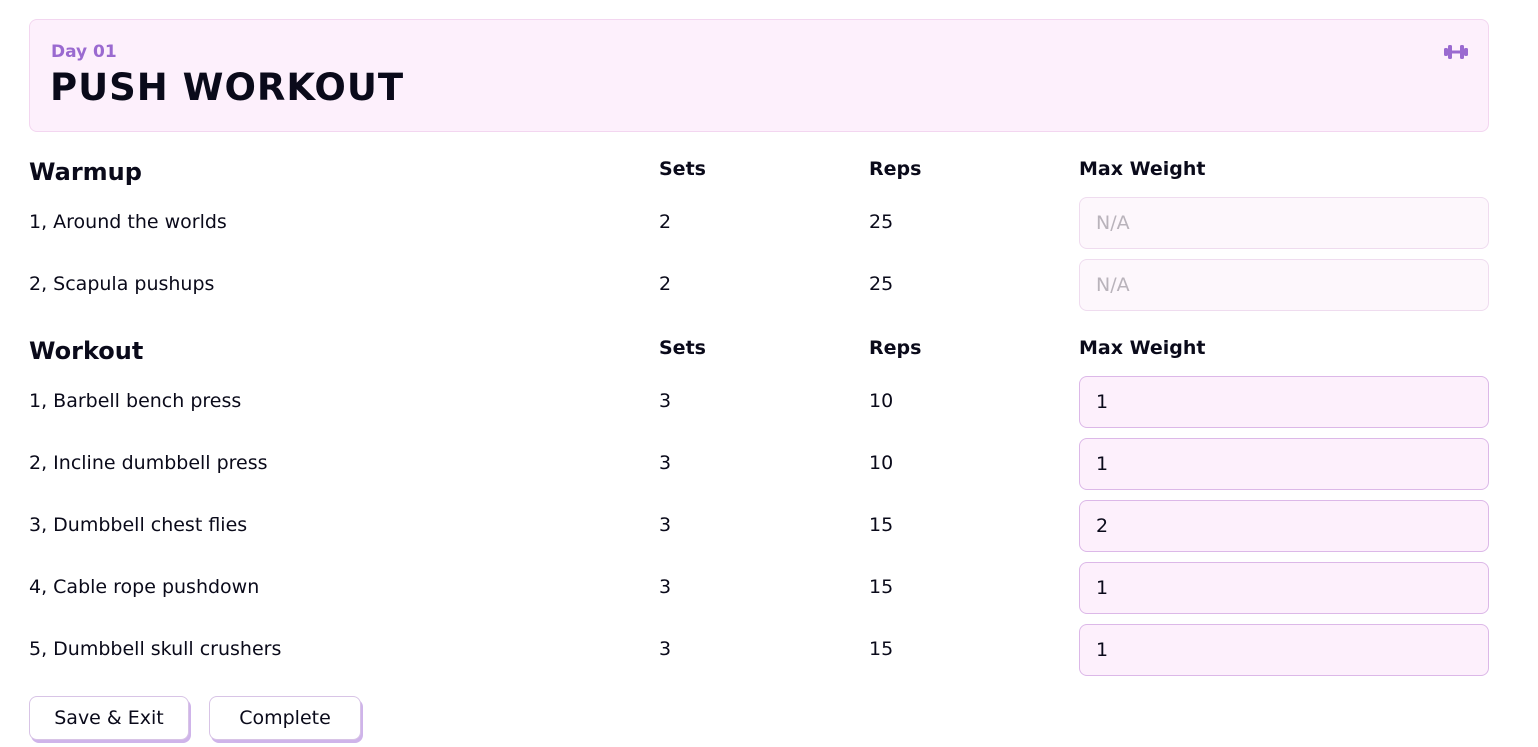 Image resolution: width=1538 pixels, height=747 pixels. What do you see at coordinates (759, 75) in the screenshot?
I see `workout-header-card: Day 01 PUSH WORKOUT` at bounding box center [759, 75].